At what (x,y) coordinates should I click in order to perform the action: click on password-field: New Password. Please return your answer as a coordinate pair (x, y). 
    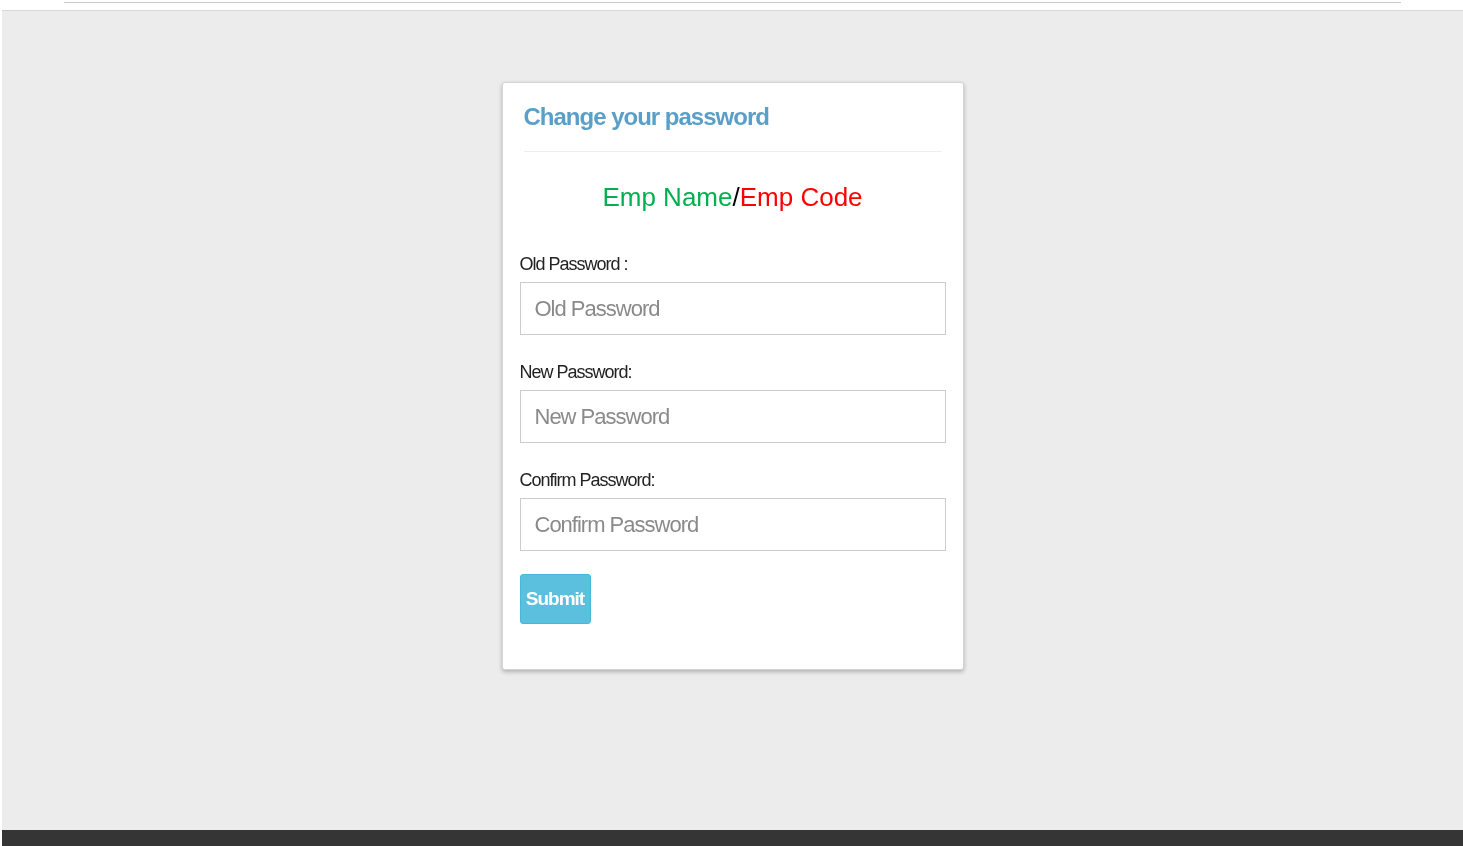
    Looking at the image, I should click on (732, 416).